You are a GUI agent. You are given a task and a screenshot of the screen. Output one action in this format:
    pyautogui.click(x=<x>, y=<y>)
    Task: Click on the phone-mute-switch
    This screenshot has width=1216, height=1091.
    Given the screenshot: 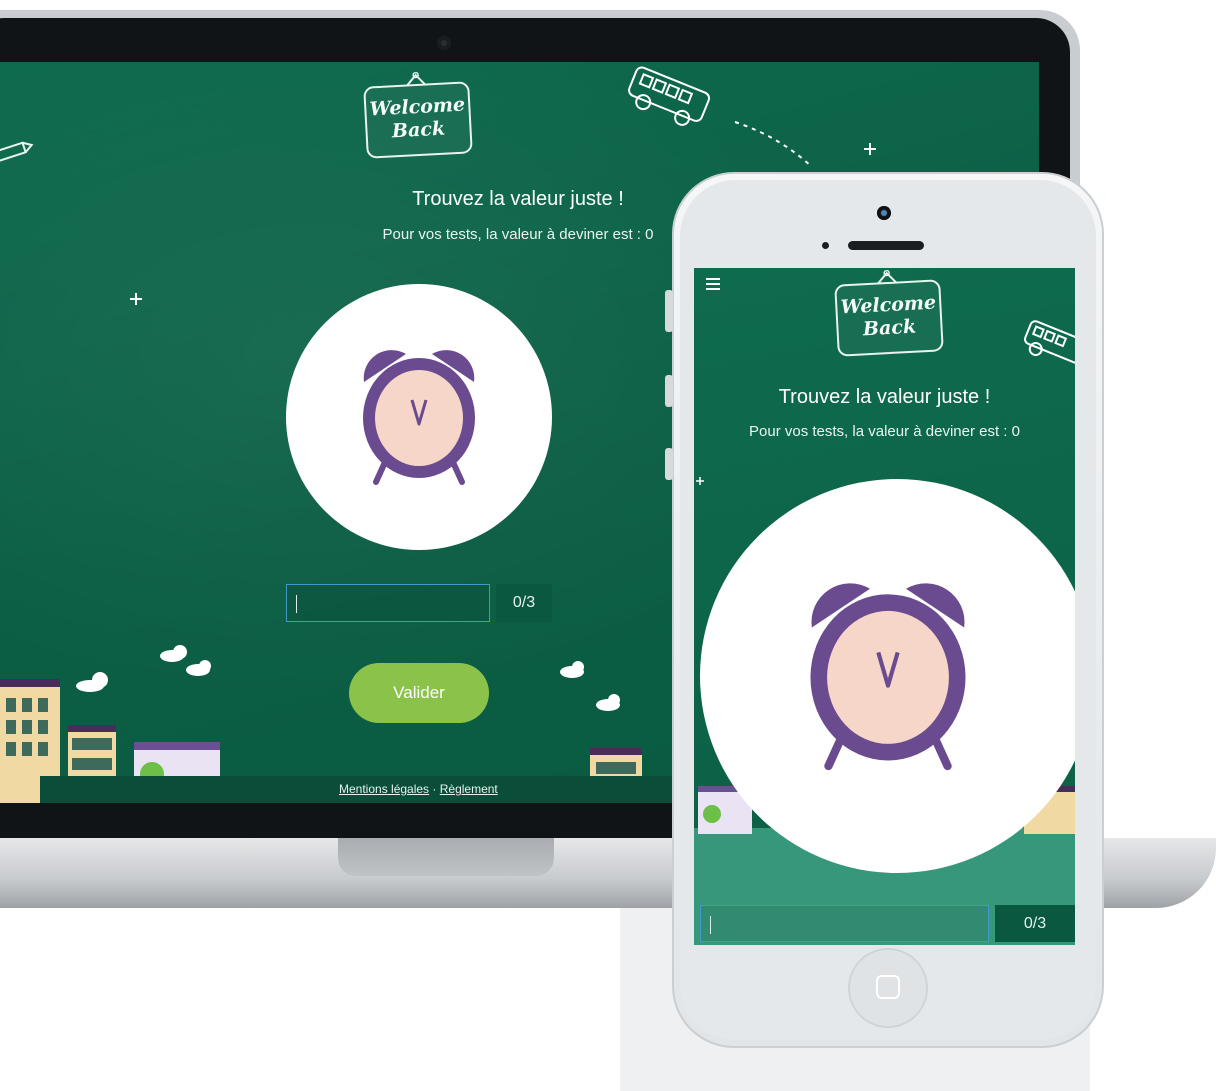 What is the action you would take?
    pyautogui.click(x=669, y=311)
    